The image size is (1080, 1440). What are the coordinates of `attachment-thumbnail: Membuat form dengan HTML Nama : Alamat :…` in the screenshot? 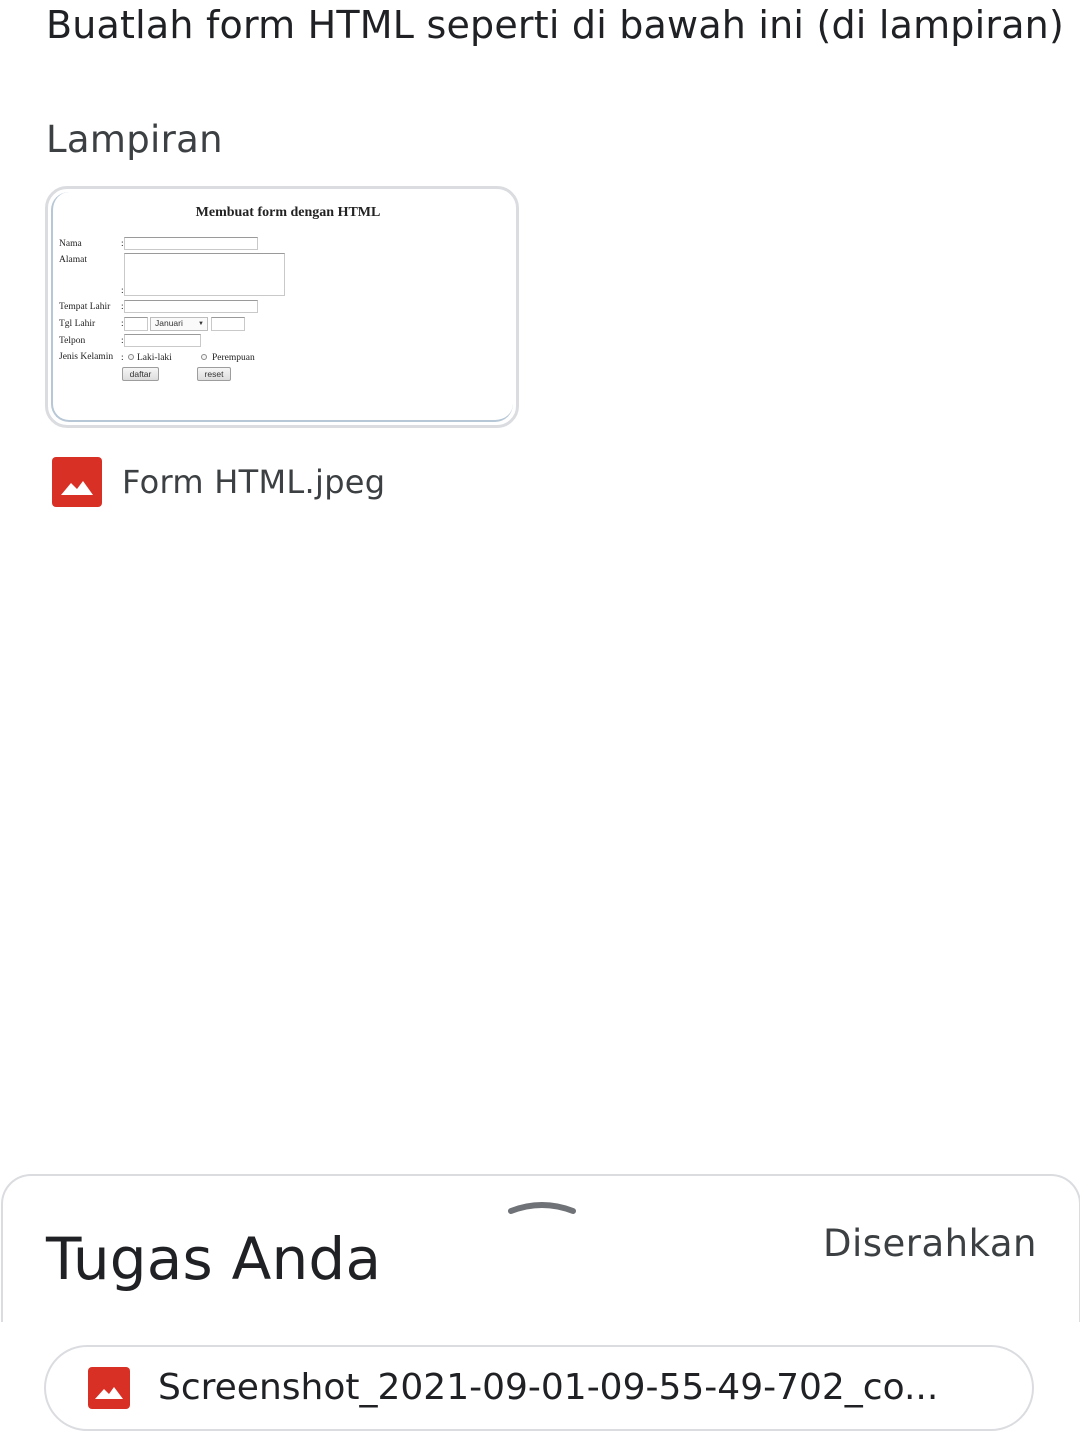 It's located at (282, 307).